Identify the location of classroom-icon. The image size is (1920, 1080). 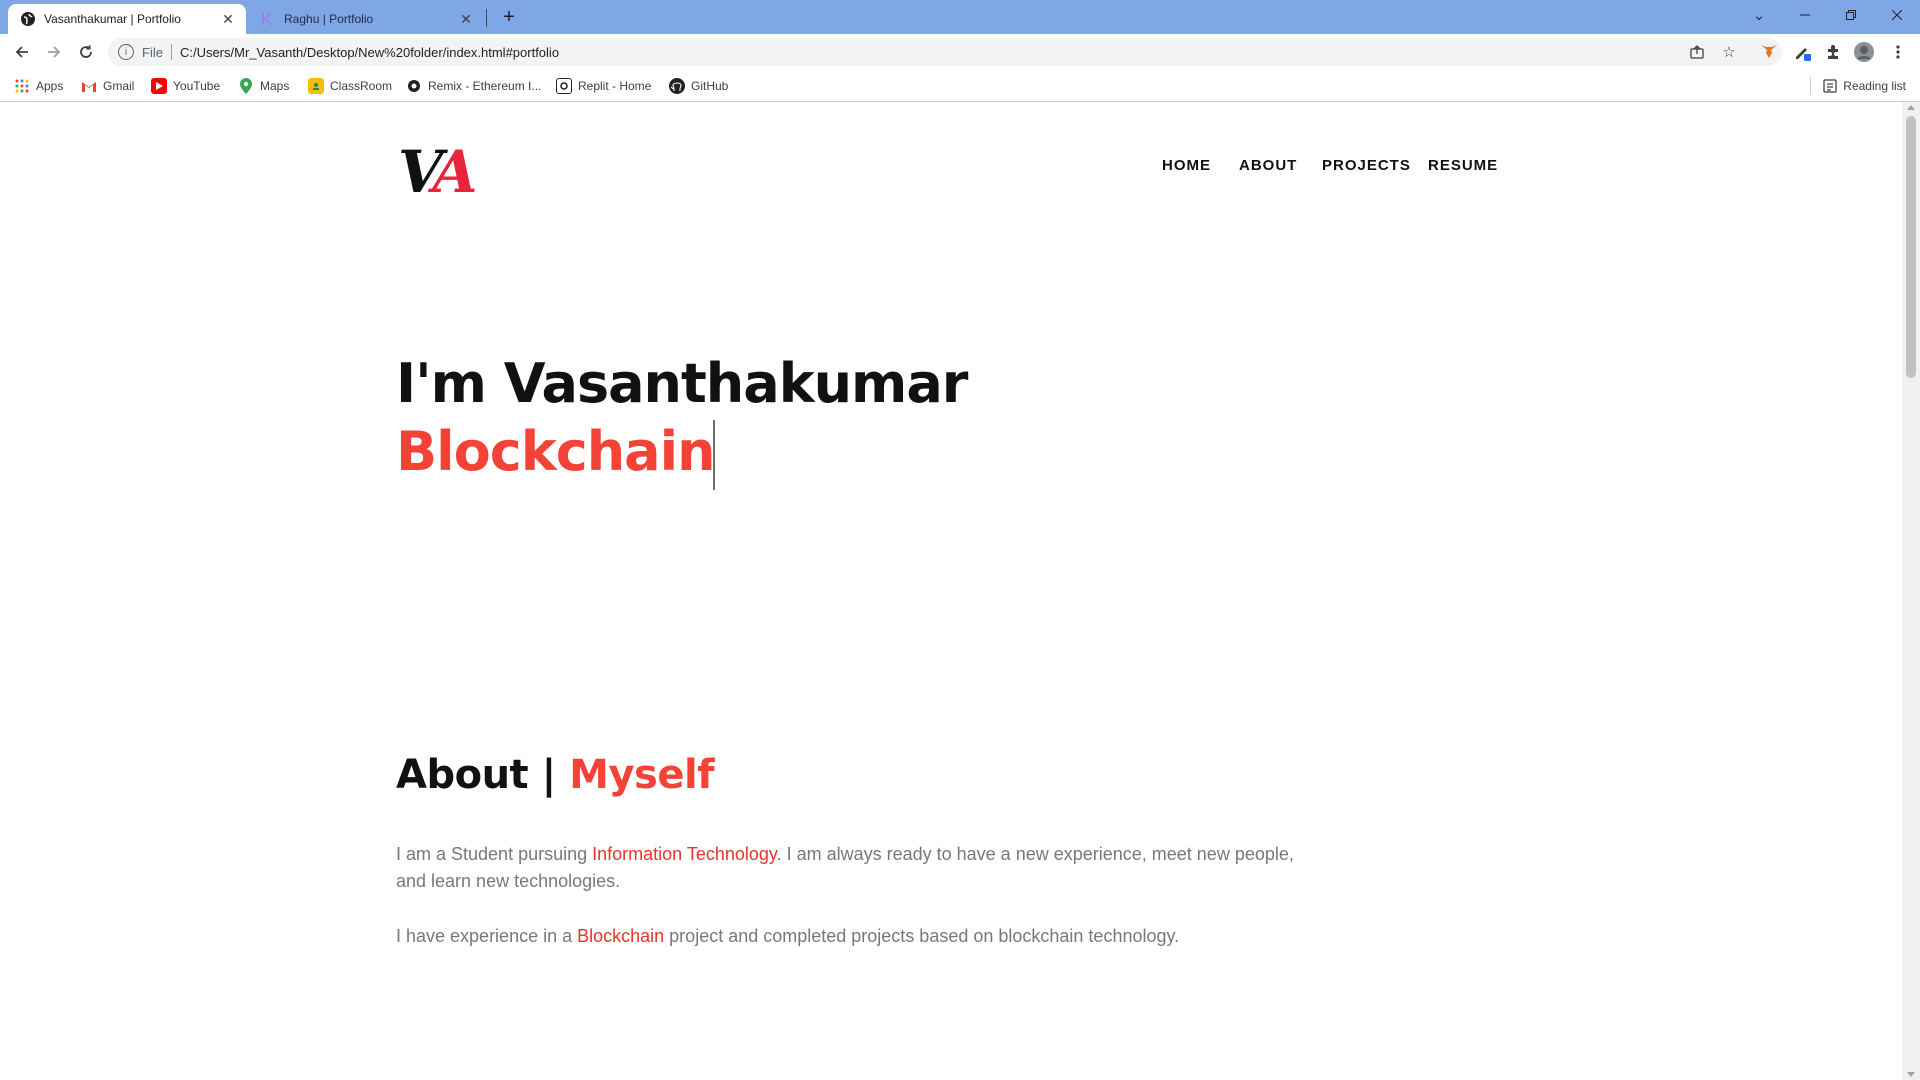
(316, 86).